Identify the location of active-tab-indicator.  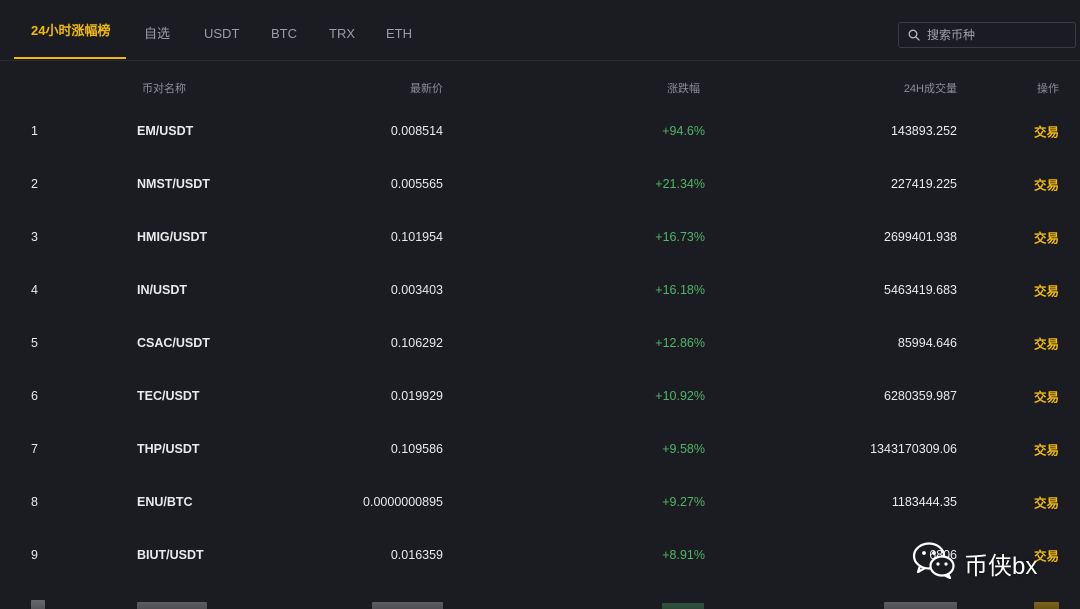
(70, 58).